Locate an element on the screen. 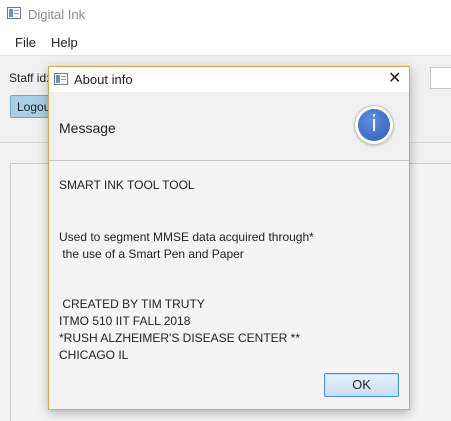 Image resolution: width=451 pixels, height=421 pixels. menu-bar: File Help is located at coordinates (225, 43).